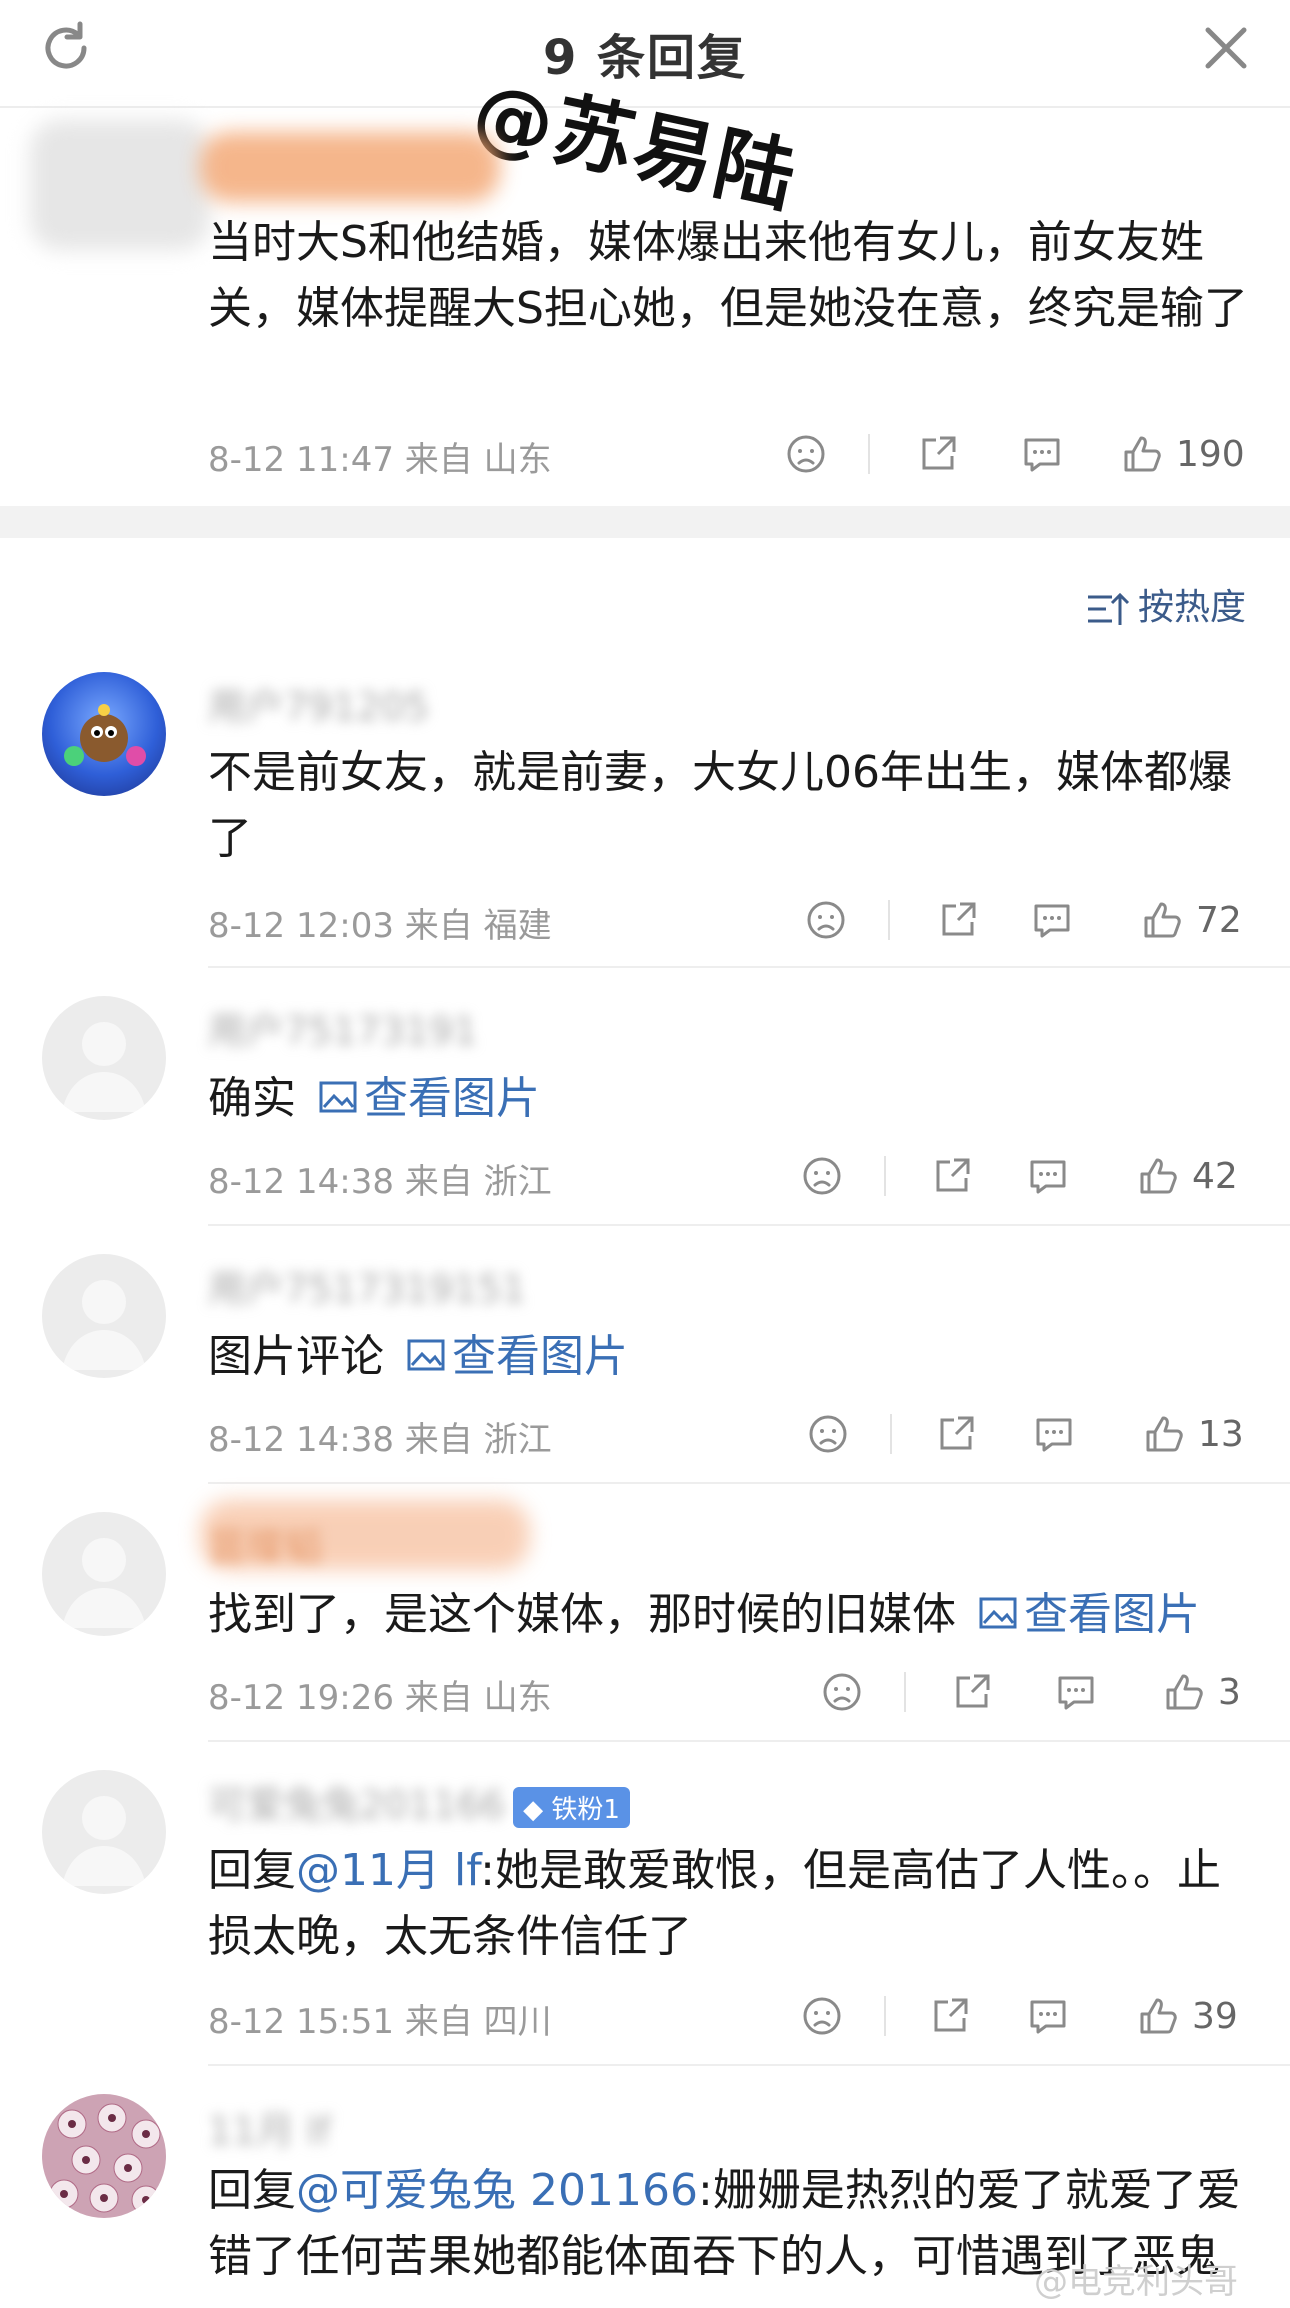 This screenshot has height=2308, width=1290. I want to click on reply-actions: 72, so click(1020, 920).